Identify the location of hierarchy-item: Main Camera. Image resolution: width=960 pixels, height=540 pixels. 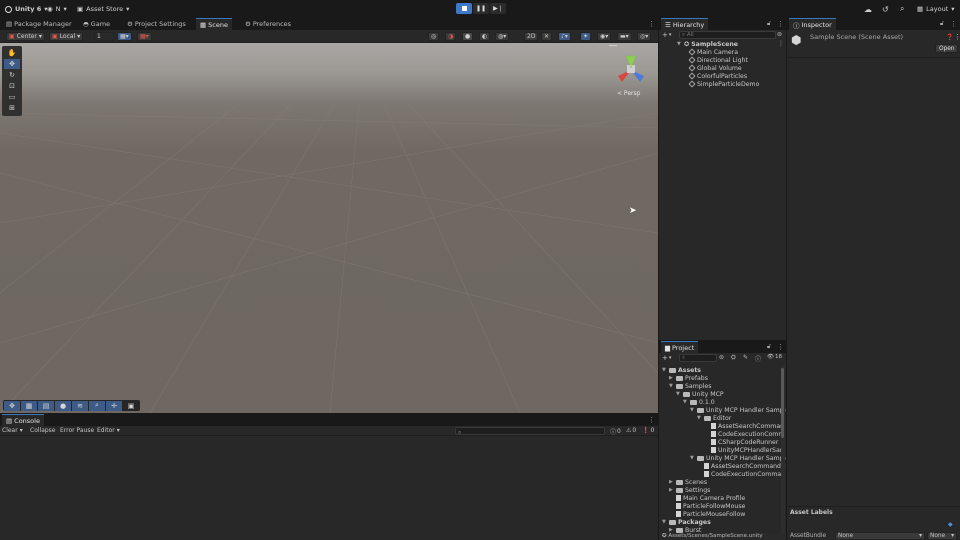
(713, 52).